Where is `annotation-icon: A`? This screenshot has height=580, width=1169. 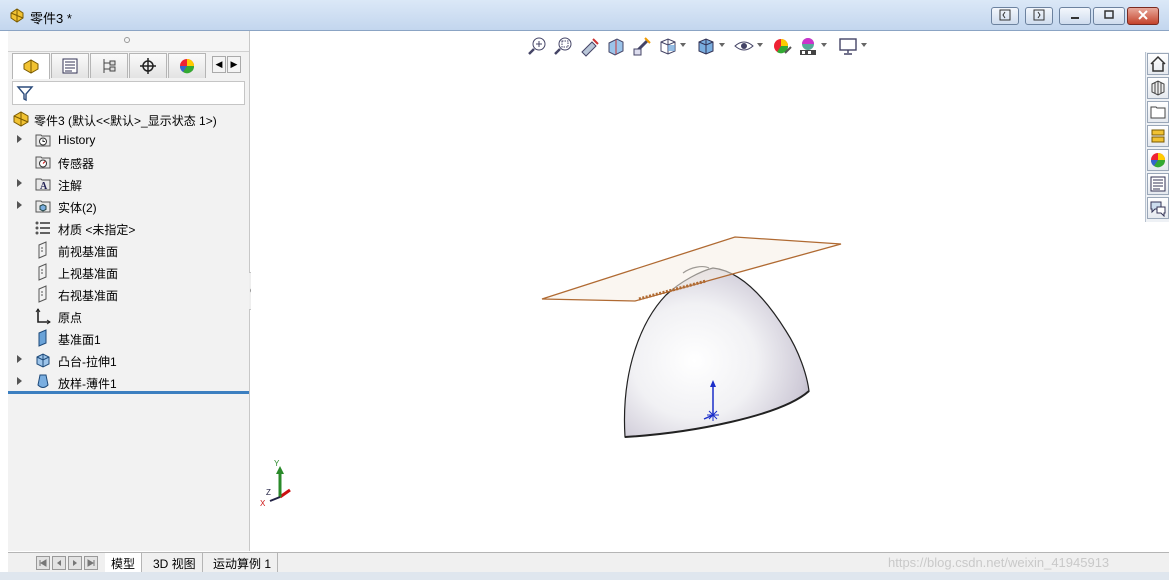
annotation-icon: A is located at coordinates (43, 184).